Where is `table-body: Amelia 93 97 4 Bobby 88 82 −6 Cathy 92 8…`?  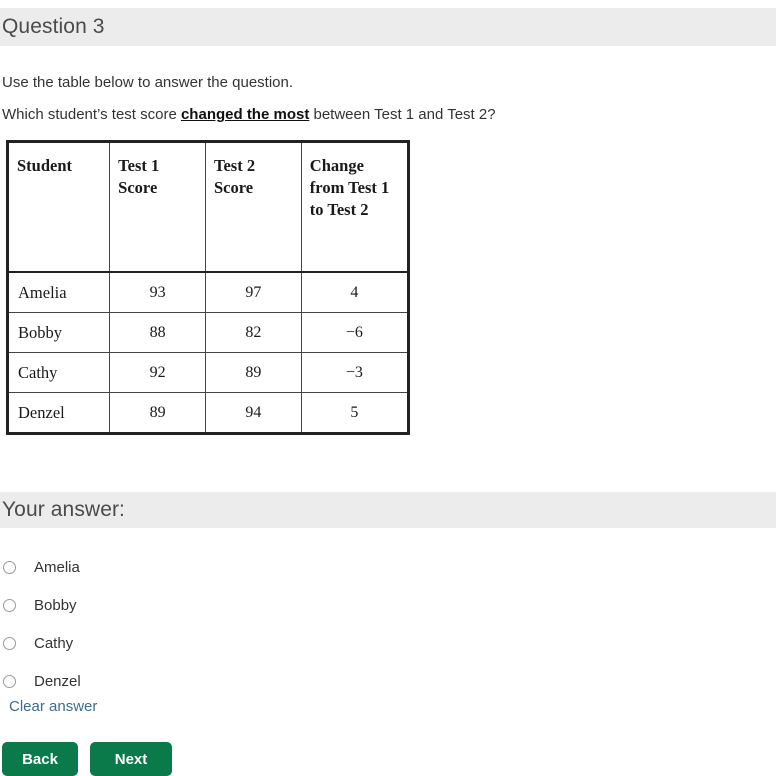
table-body: Amelia 93 97 4 Bobby 88 82 −6 Cathy 92 8… is located at coordinates (208, 352).